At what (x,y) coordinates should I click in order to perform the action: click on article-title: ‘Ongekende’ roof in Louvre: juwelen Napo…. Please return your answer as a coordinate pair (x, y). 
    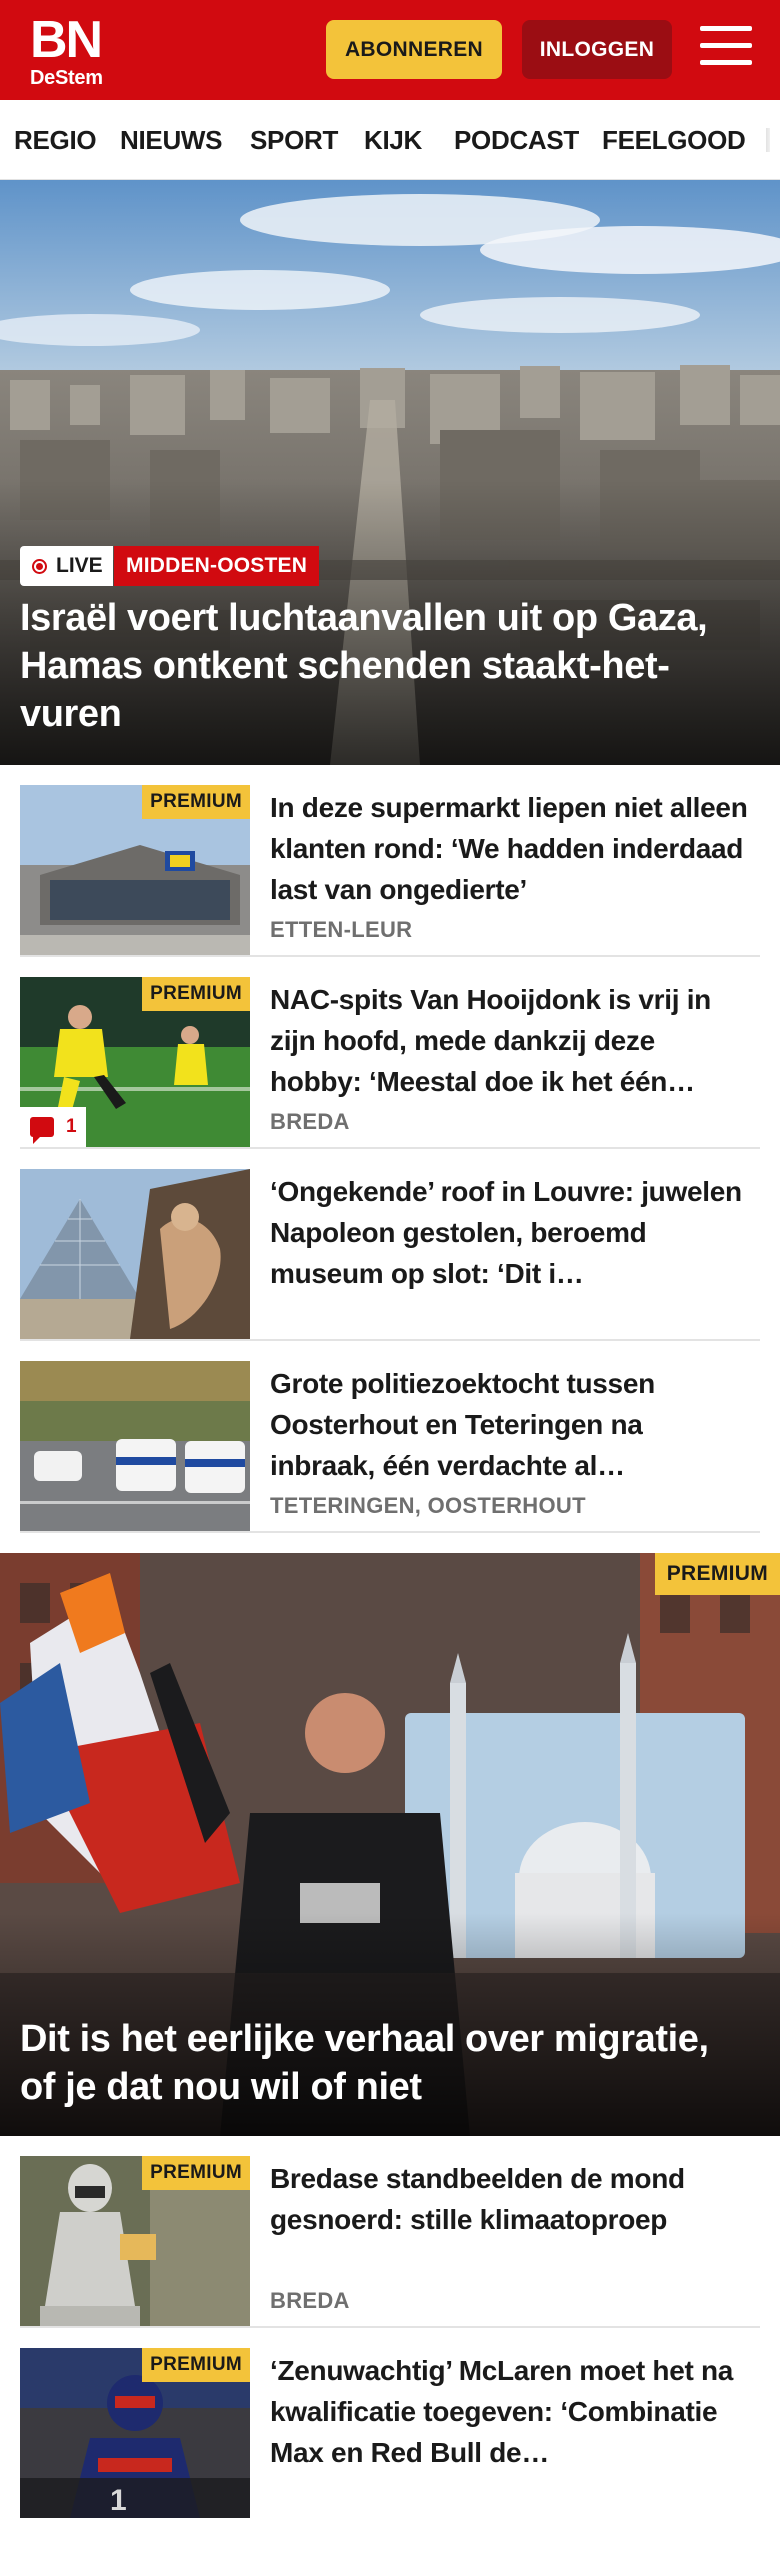
    Looking at the image, I should click on (506, 1232).